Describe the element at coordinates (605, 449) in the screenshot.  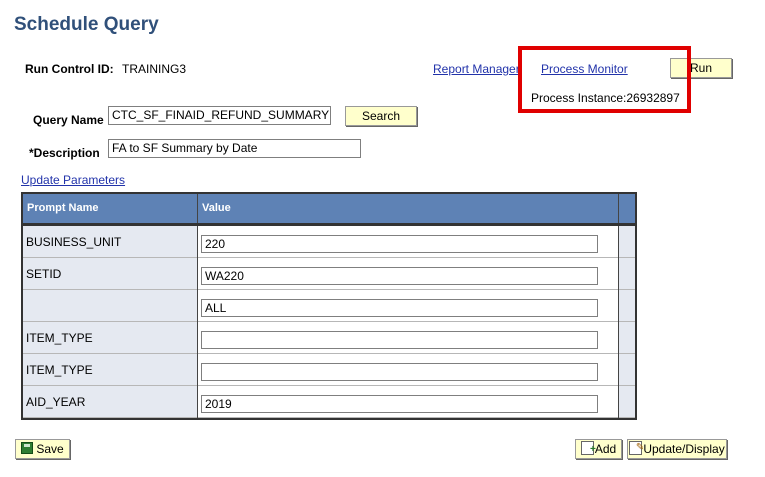
I see `add-label: Add` at that location.